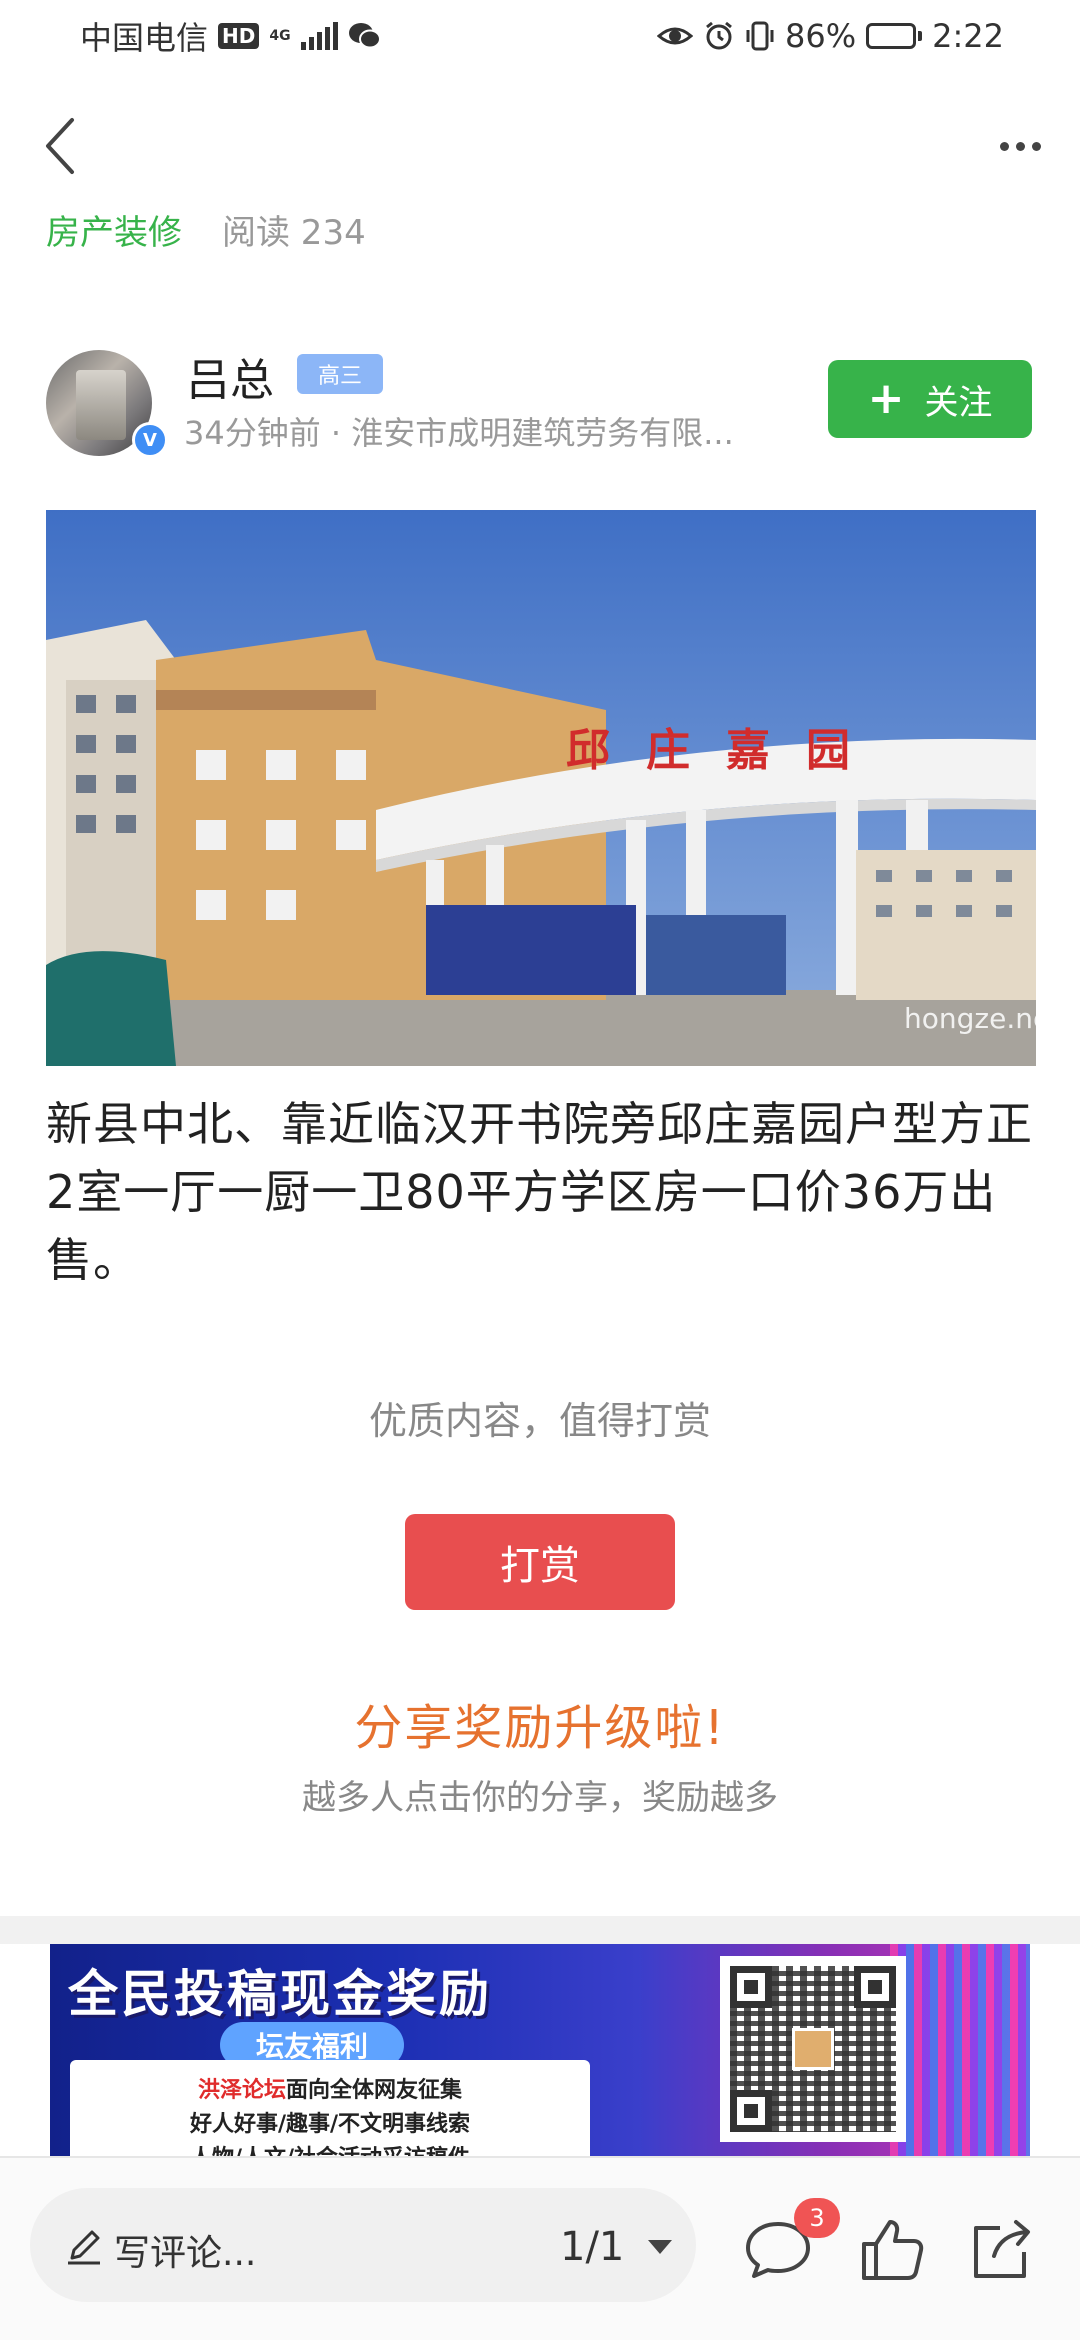 The image size is (1080, 2340). I want to click on chevron-left-icon, so click(60, 146).